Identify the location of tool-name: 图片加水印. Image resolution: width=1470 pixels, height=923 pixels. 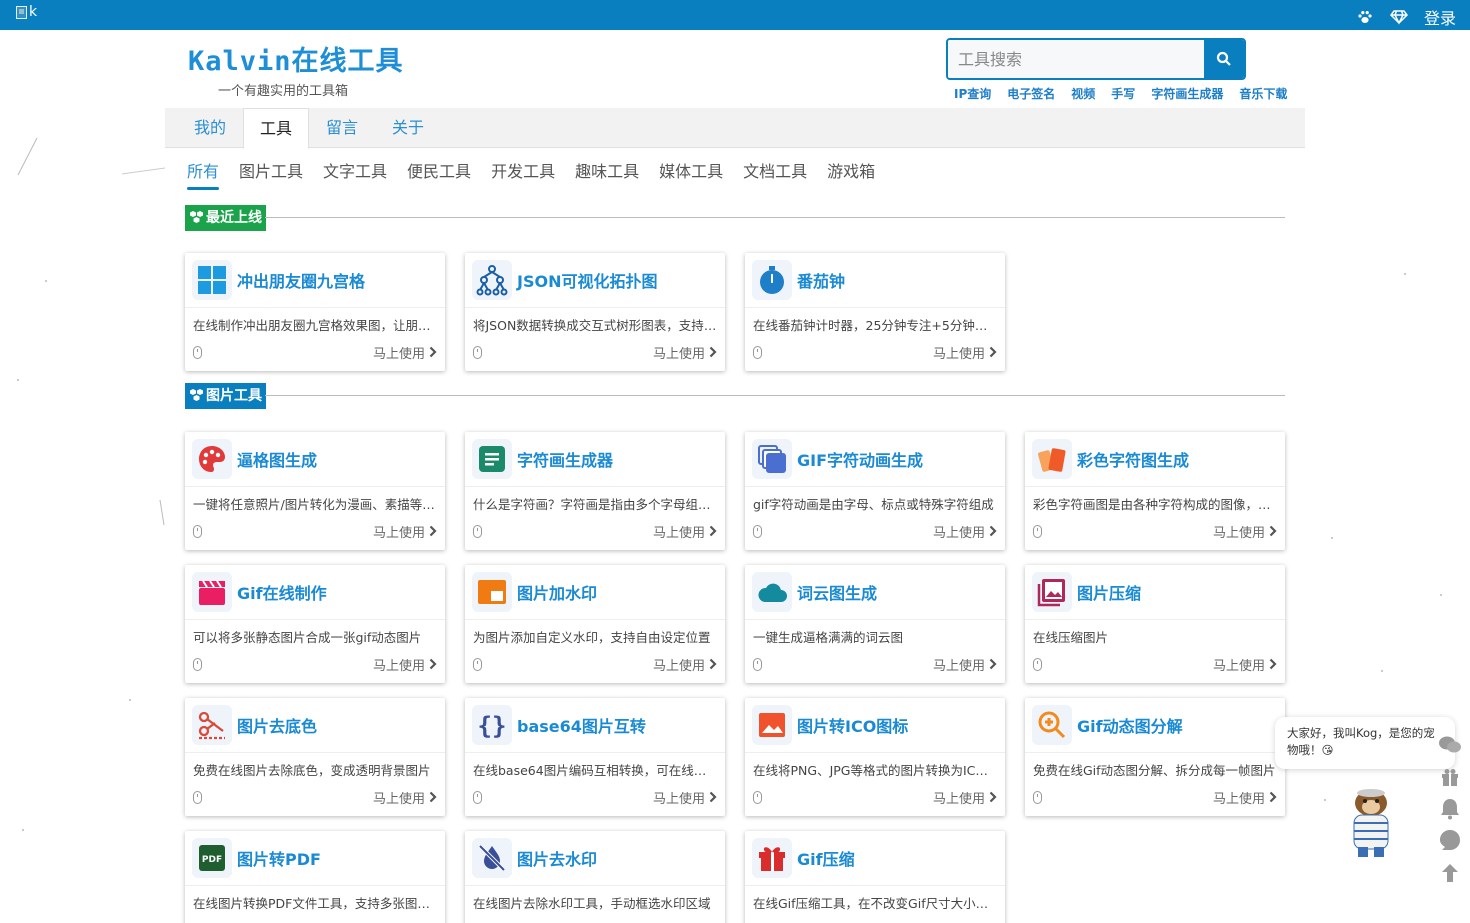
(557, 592).